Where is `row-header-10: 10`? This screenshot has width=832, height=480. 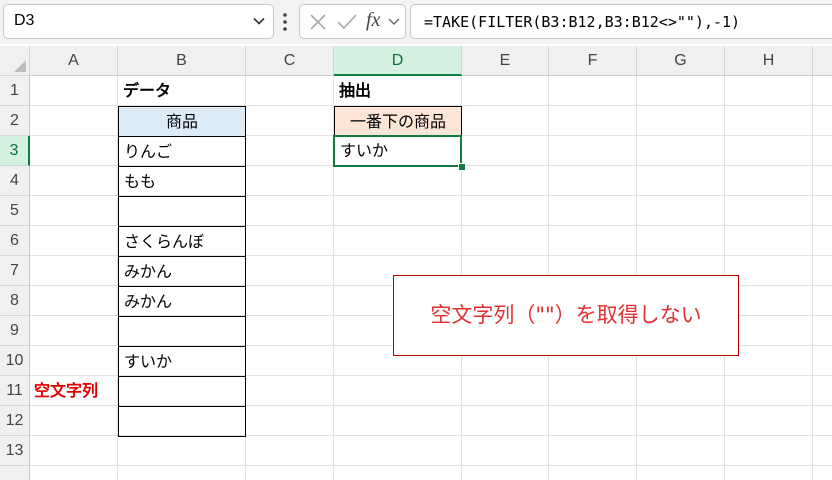
row-header-10: 10 is located at coordinates (15, 361).